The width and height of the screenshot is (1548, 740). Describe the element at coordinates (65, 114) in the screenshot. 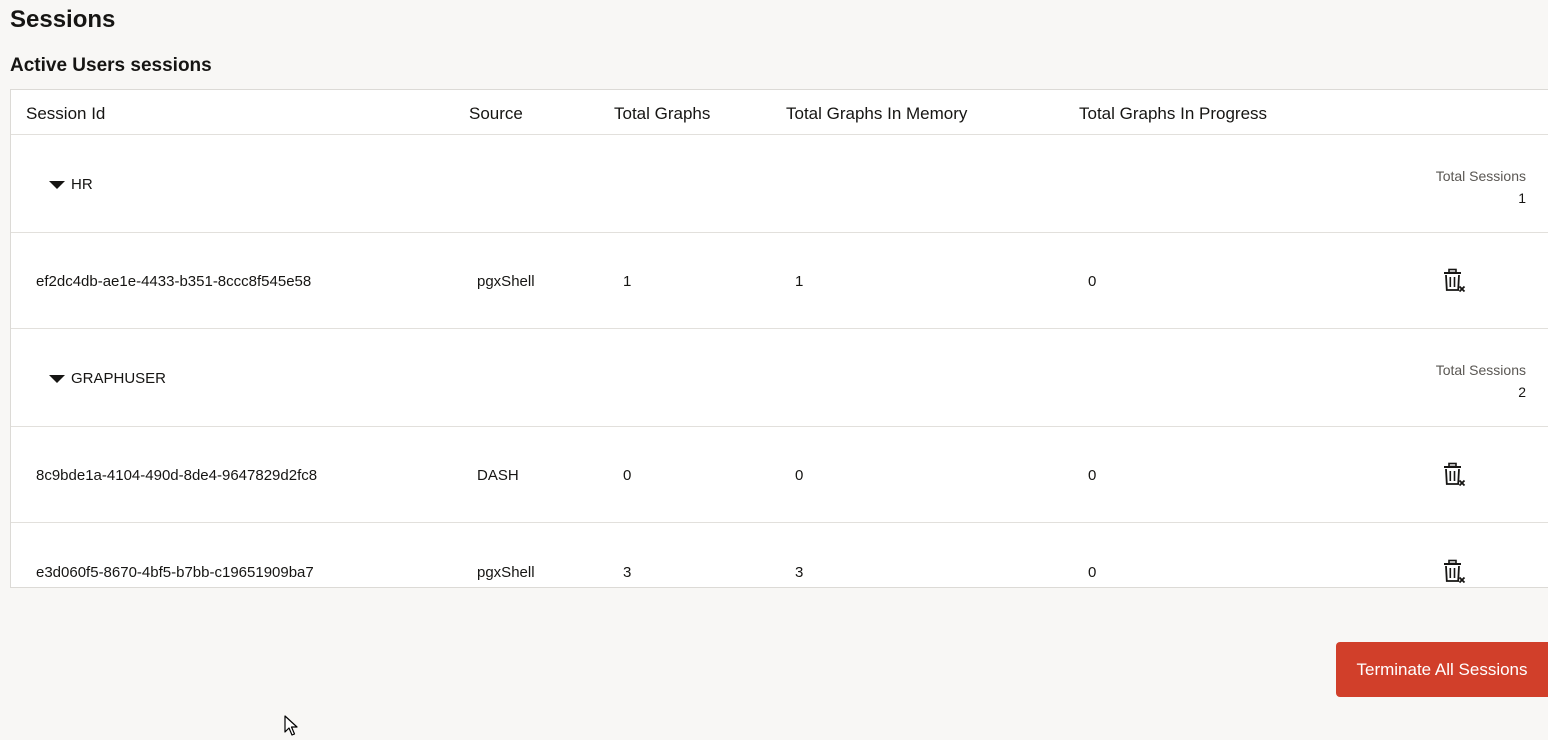

I see `column-header-session-id: Session Id` at that location.